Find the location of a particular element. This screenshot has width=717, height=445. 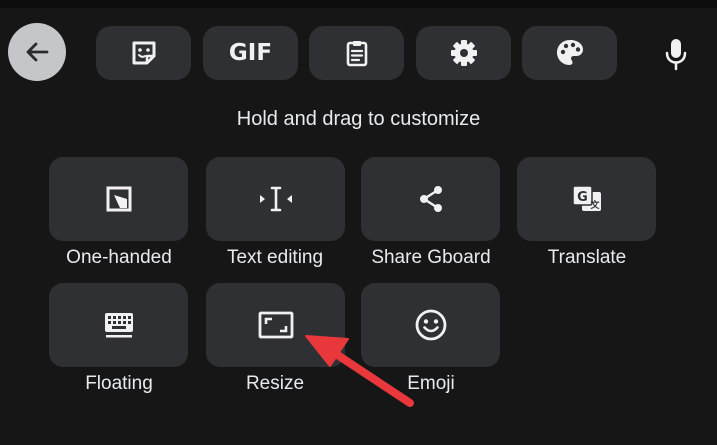

red-arrow-icon is located at coordinates (359, 371).